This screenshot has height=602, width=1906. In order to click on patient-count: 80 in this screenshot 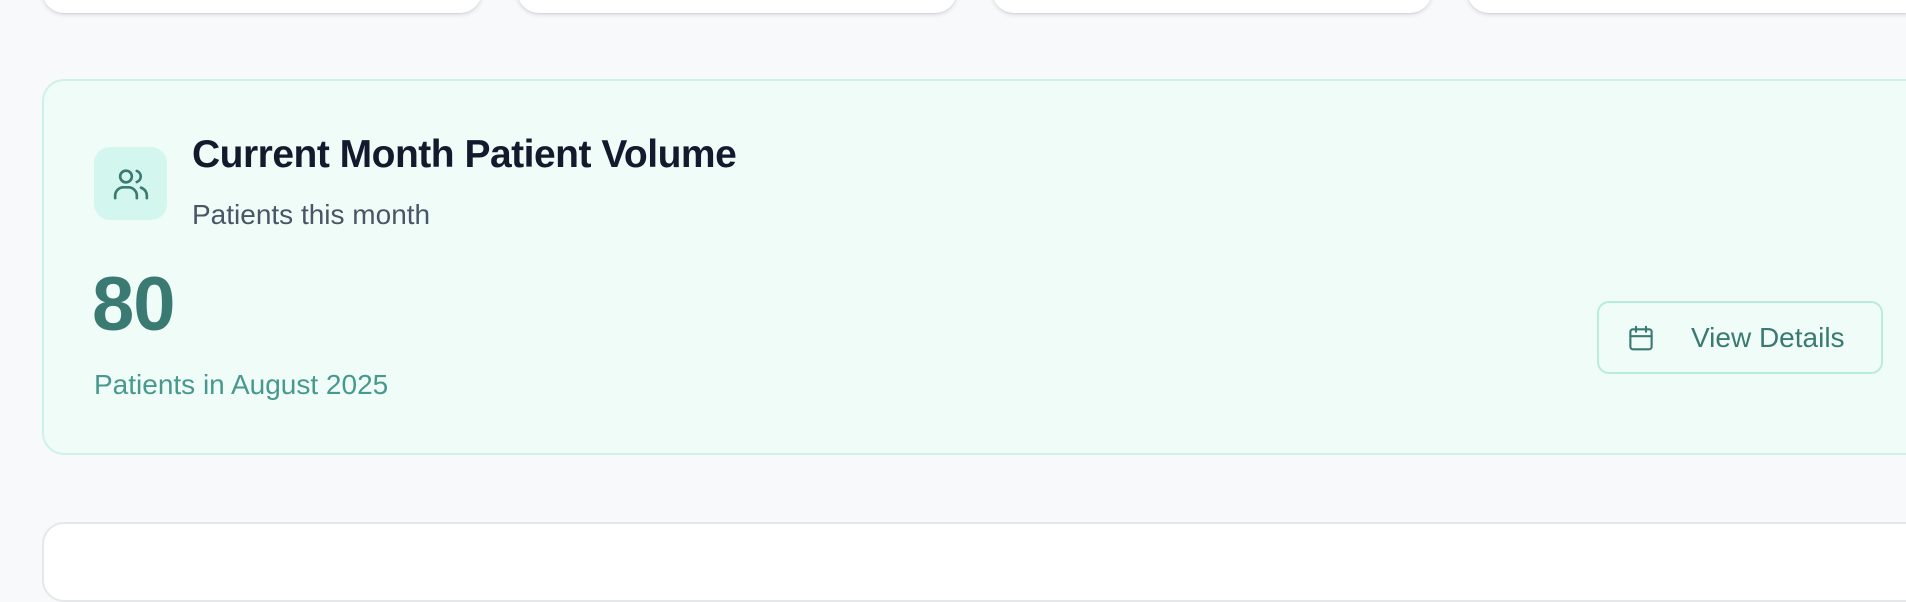, I will do `click(134, 304)`.